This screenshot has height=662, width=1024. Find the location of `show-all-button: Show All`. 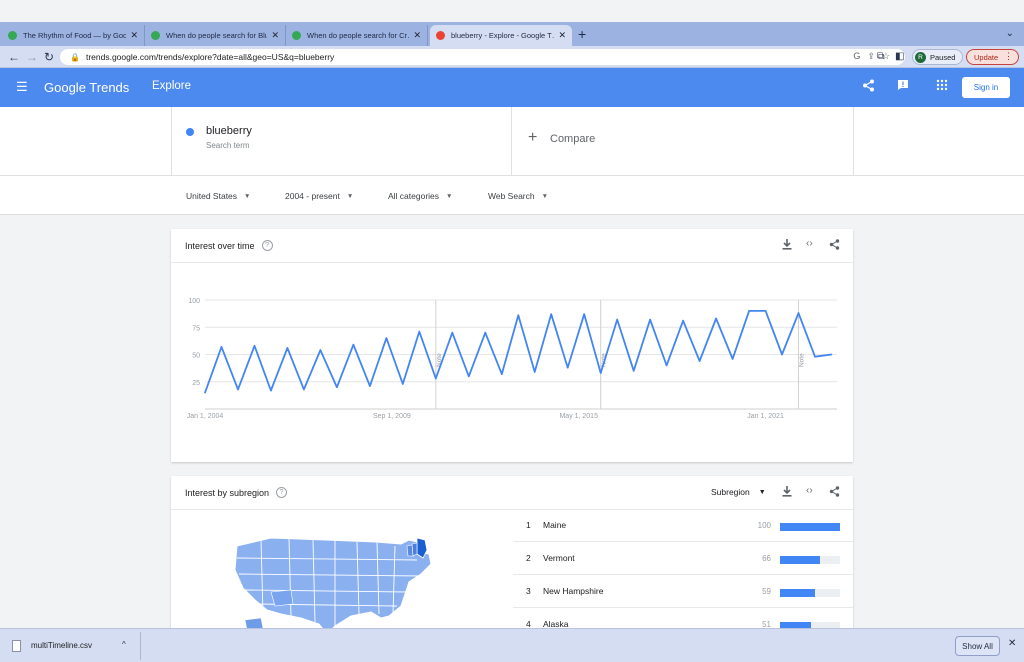

show-all-button: Show All is located at coordinates (977, 646).